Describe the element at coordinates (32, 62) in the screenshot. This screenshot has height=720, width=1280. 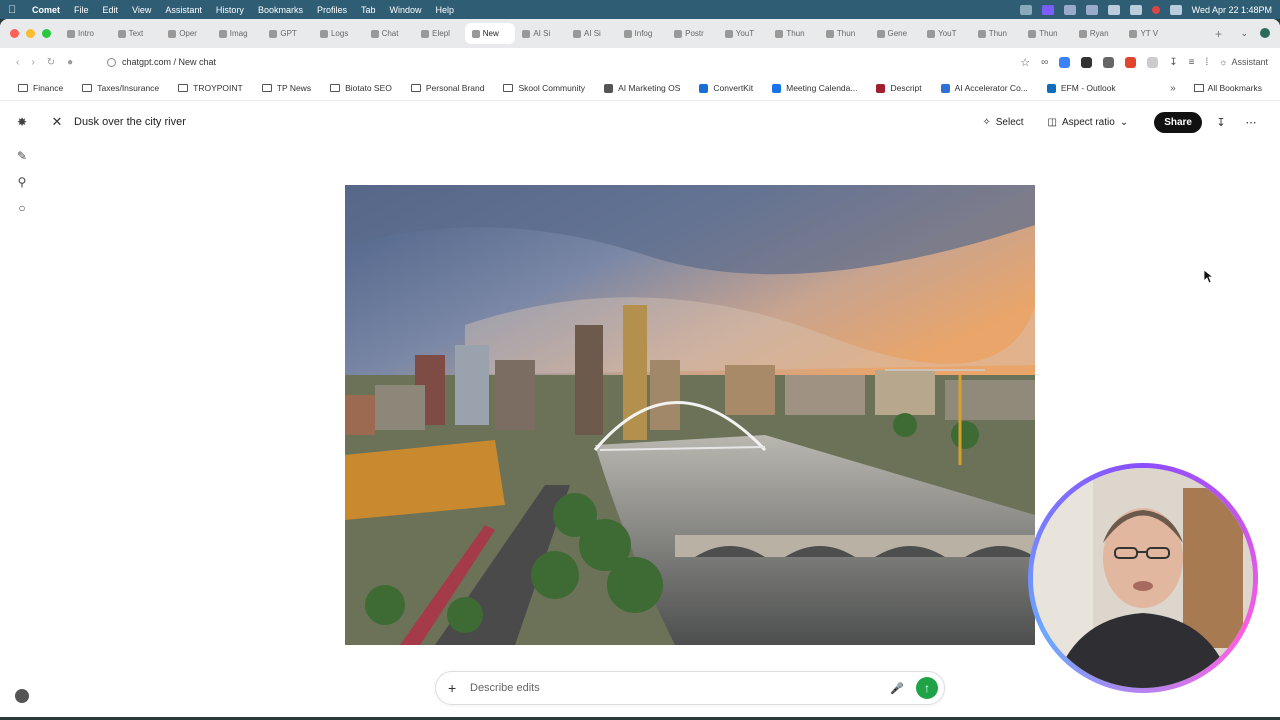
I see `forward-icon: ›` at that location.